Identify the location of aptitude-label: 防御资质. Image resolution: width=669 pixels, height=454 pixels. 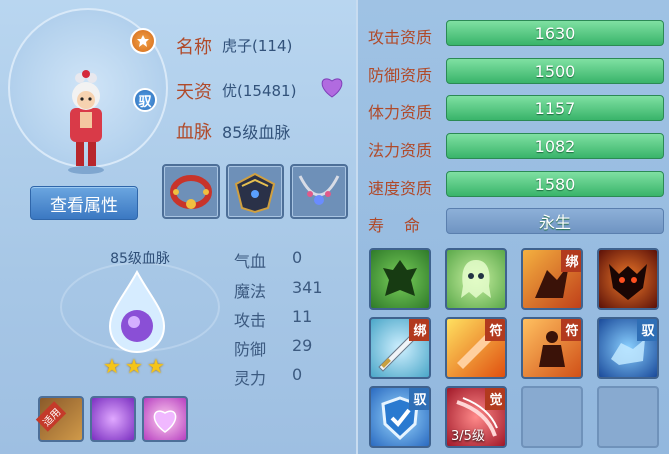
(400, 75).